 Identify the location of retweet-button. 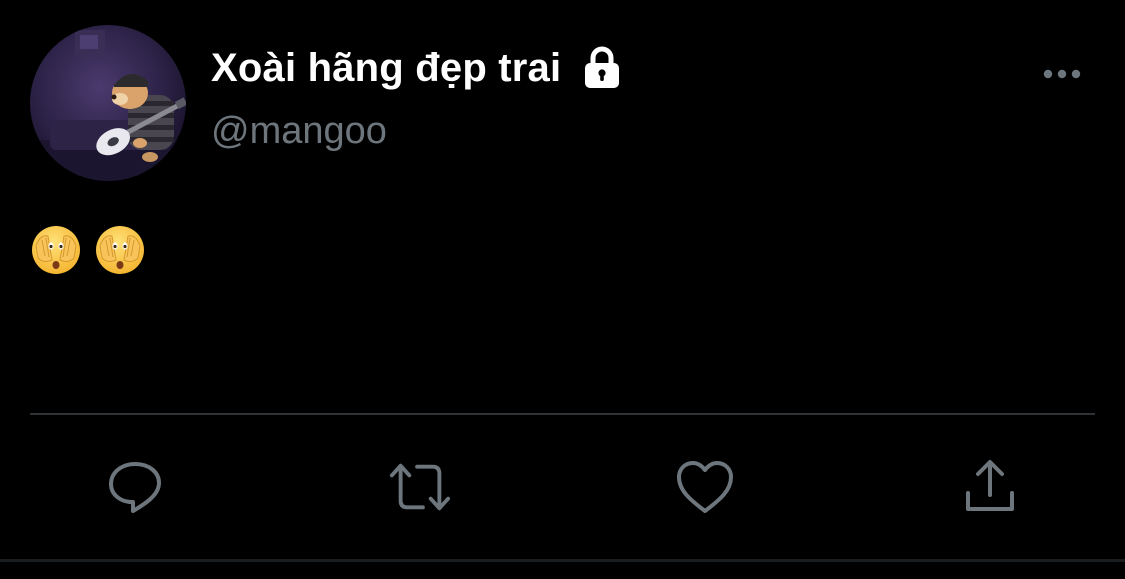
(420, 487).